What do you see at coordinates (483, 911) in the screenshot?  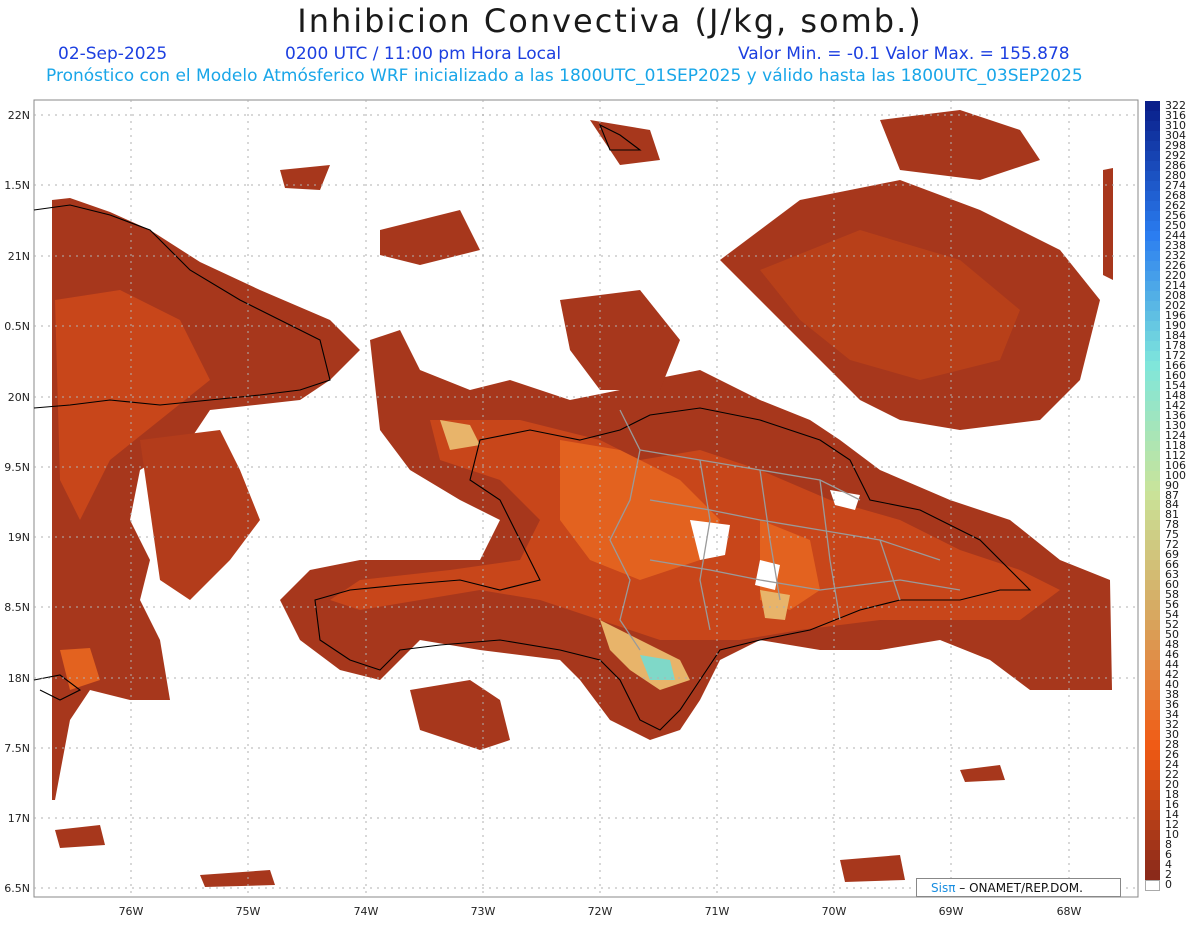 I see `lon-label: 73W` at bounding box center [483, 911].